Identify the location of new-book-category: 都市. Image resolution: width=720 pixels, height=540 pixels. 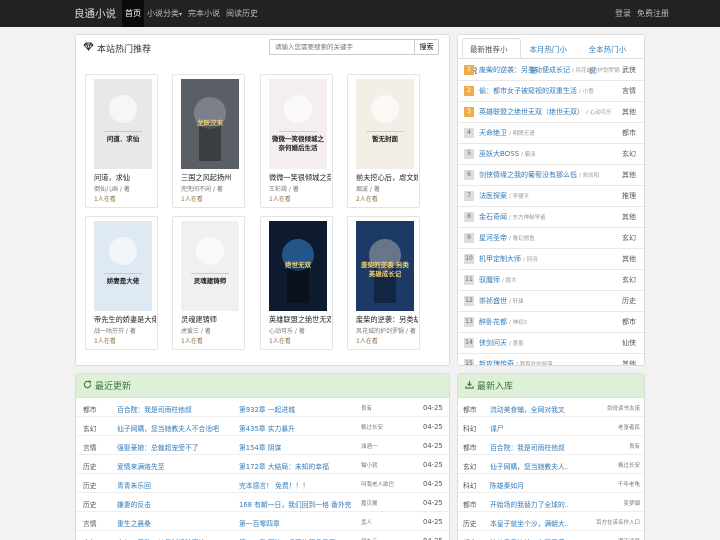
(470, 448).